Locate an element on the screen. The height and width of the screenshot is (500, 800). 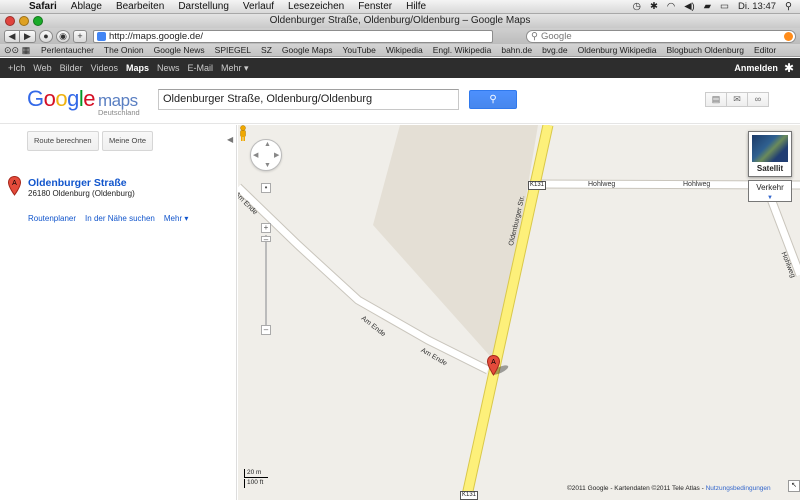
bookmark-item: Perlentaucher is located at coordinates (67, 50).